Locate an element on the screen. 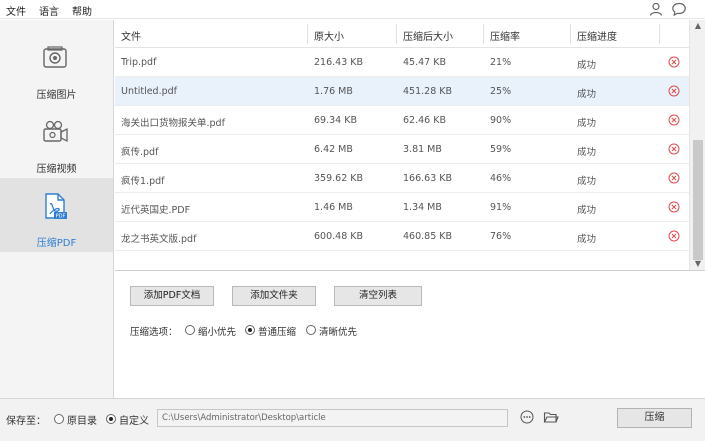  option-smaller-first-label: 缩小优先 is located at coordinates (217, 331).